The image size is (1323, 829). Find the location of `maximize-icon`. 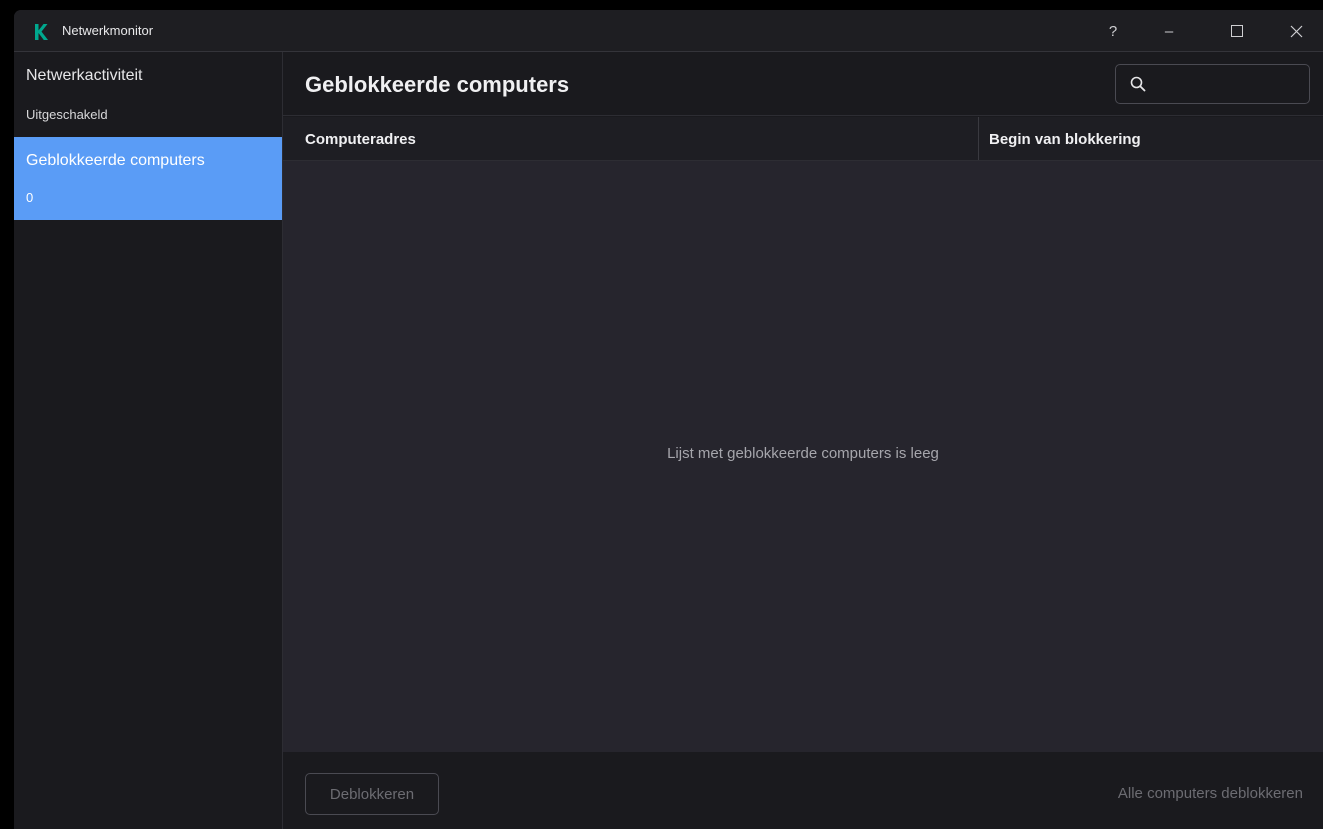

maximize-icon is located at coordinates (1237, 31).